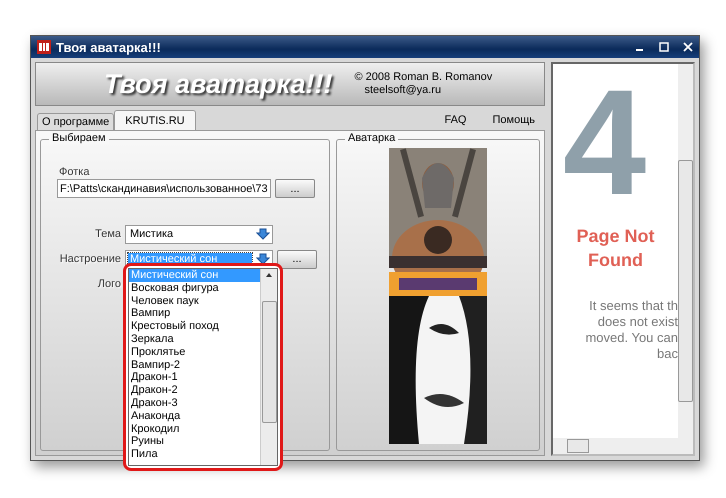 The image size is (726, 498). I want to click on close-icon, so click(688, 47).